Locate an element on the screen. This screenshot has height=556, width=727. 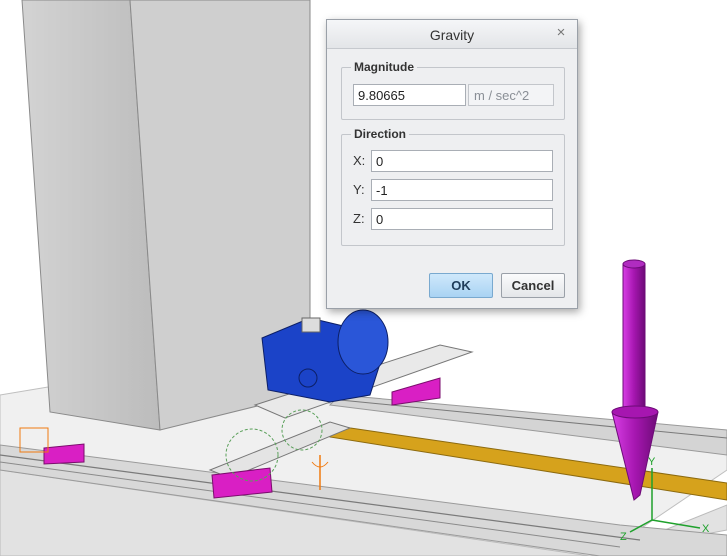
dialog-titlebar: Gravity × is located at coordinates (452, 34).